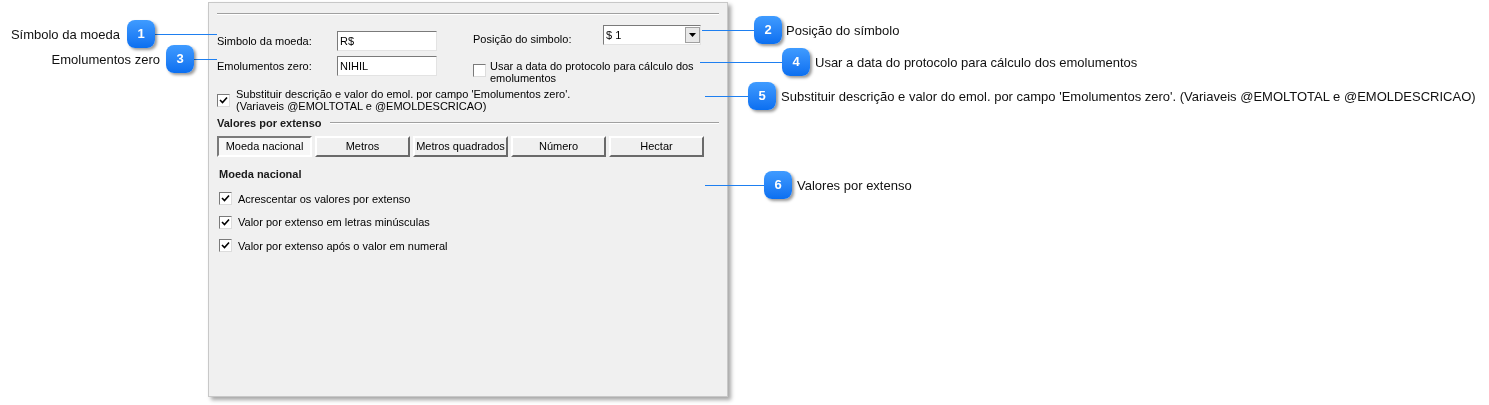 The width and height of the screenshot is (1489, 405). Describe the element at coordinates (768, 30) in the screenshot. I see `callout-badge: 2` at that location.